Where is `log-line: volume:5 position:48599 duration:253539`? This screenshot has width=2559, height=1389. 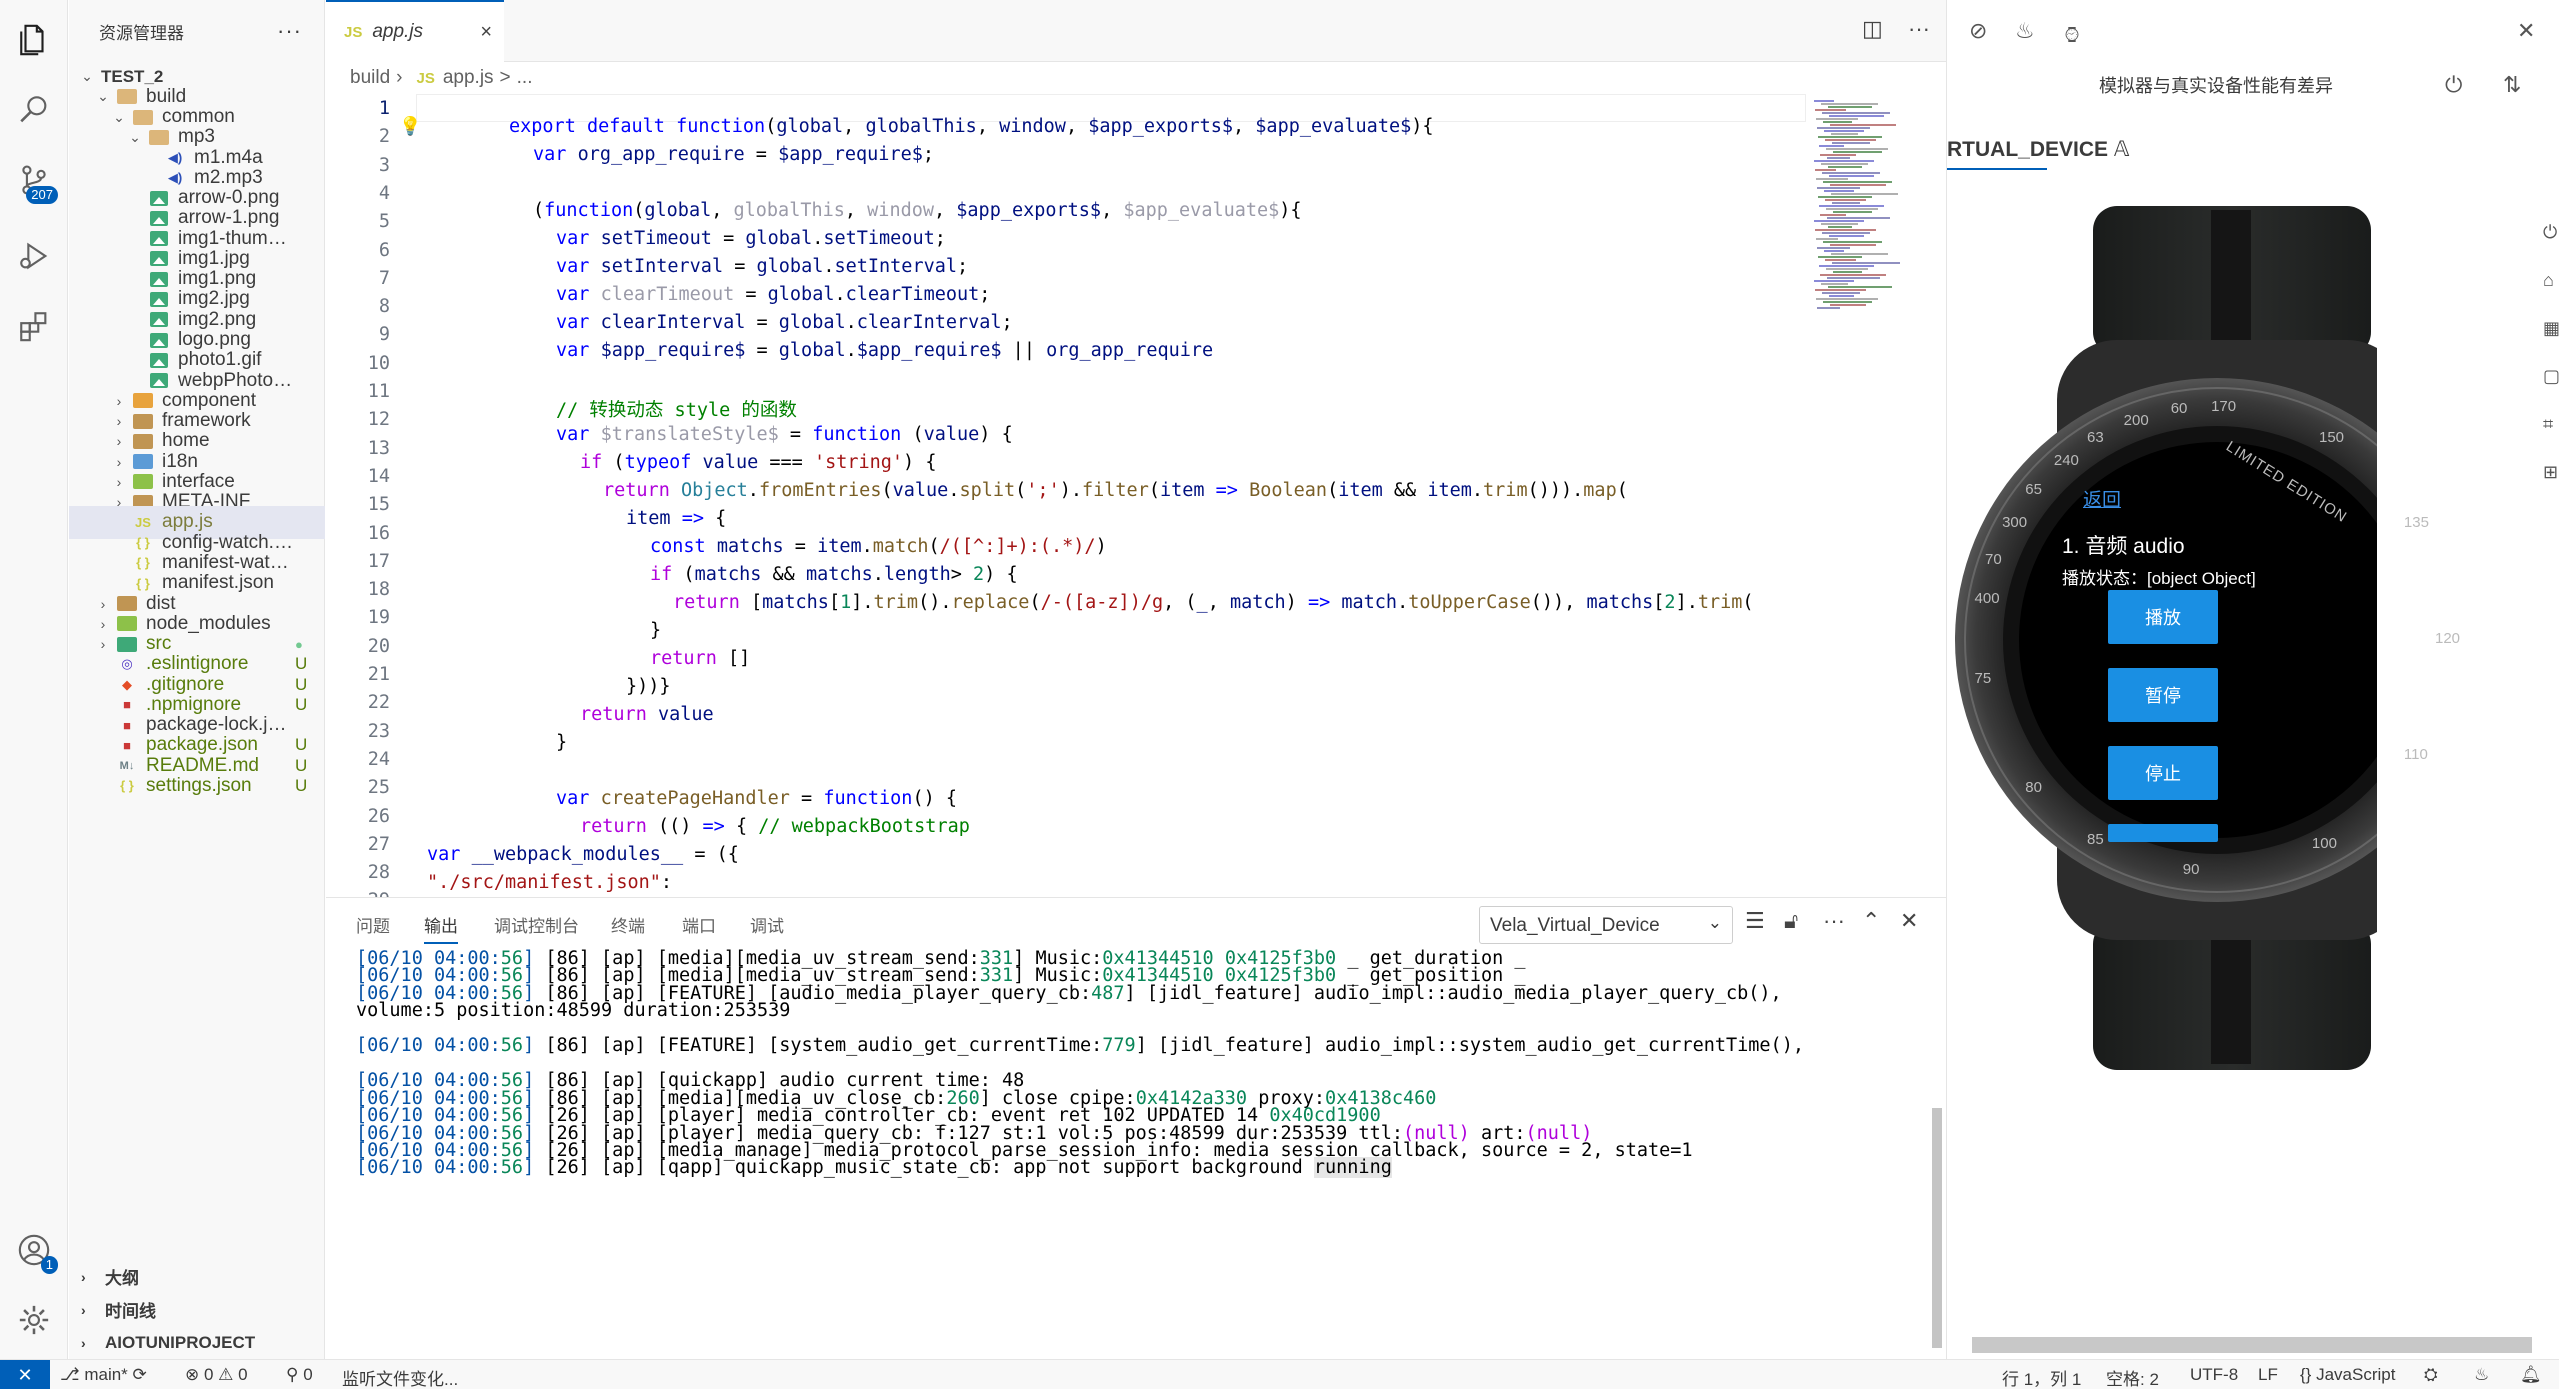 log-line: volume:5 position:48599 duration:253539 is located at coordinates (573, 1011).